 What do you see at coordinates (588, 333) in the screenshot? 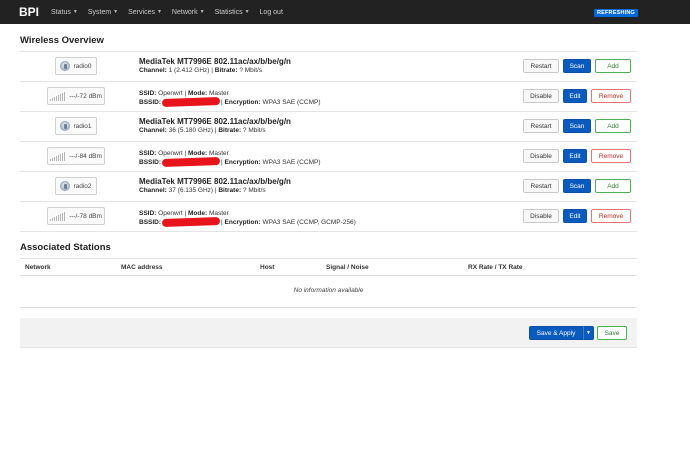
I see `caret-down-icon: ▼` at bounding box center [588, 333].